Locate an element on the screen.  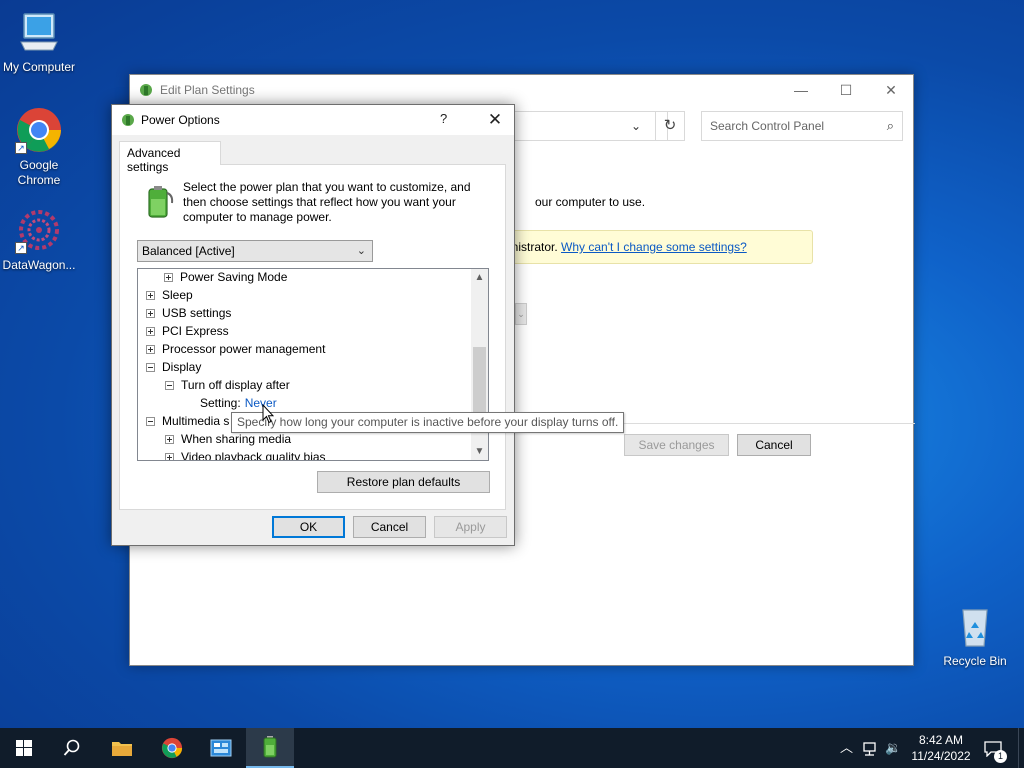
scroll-down-icon: ▼ is located at coordinates (479, 451).